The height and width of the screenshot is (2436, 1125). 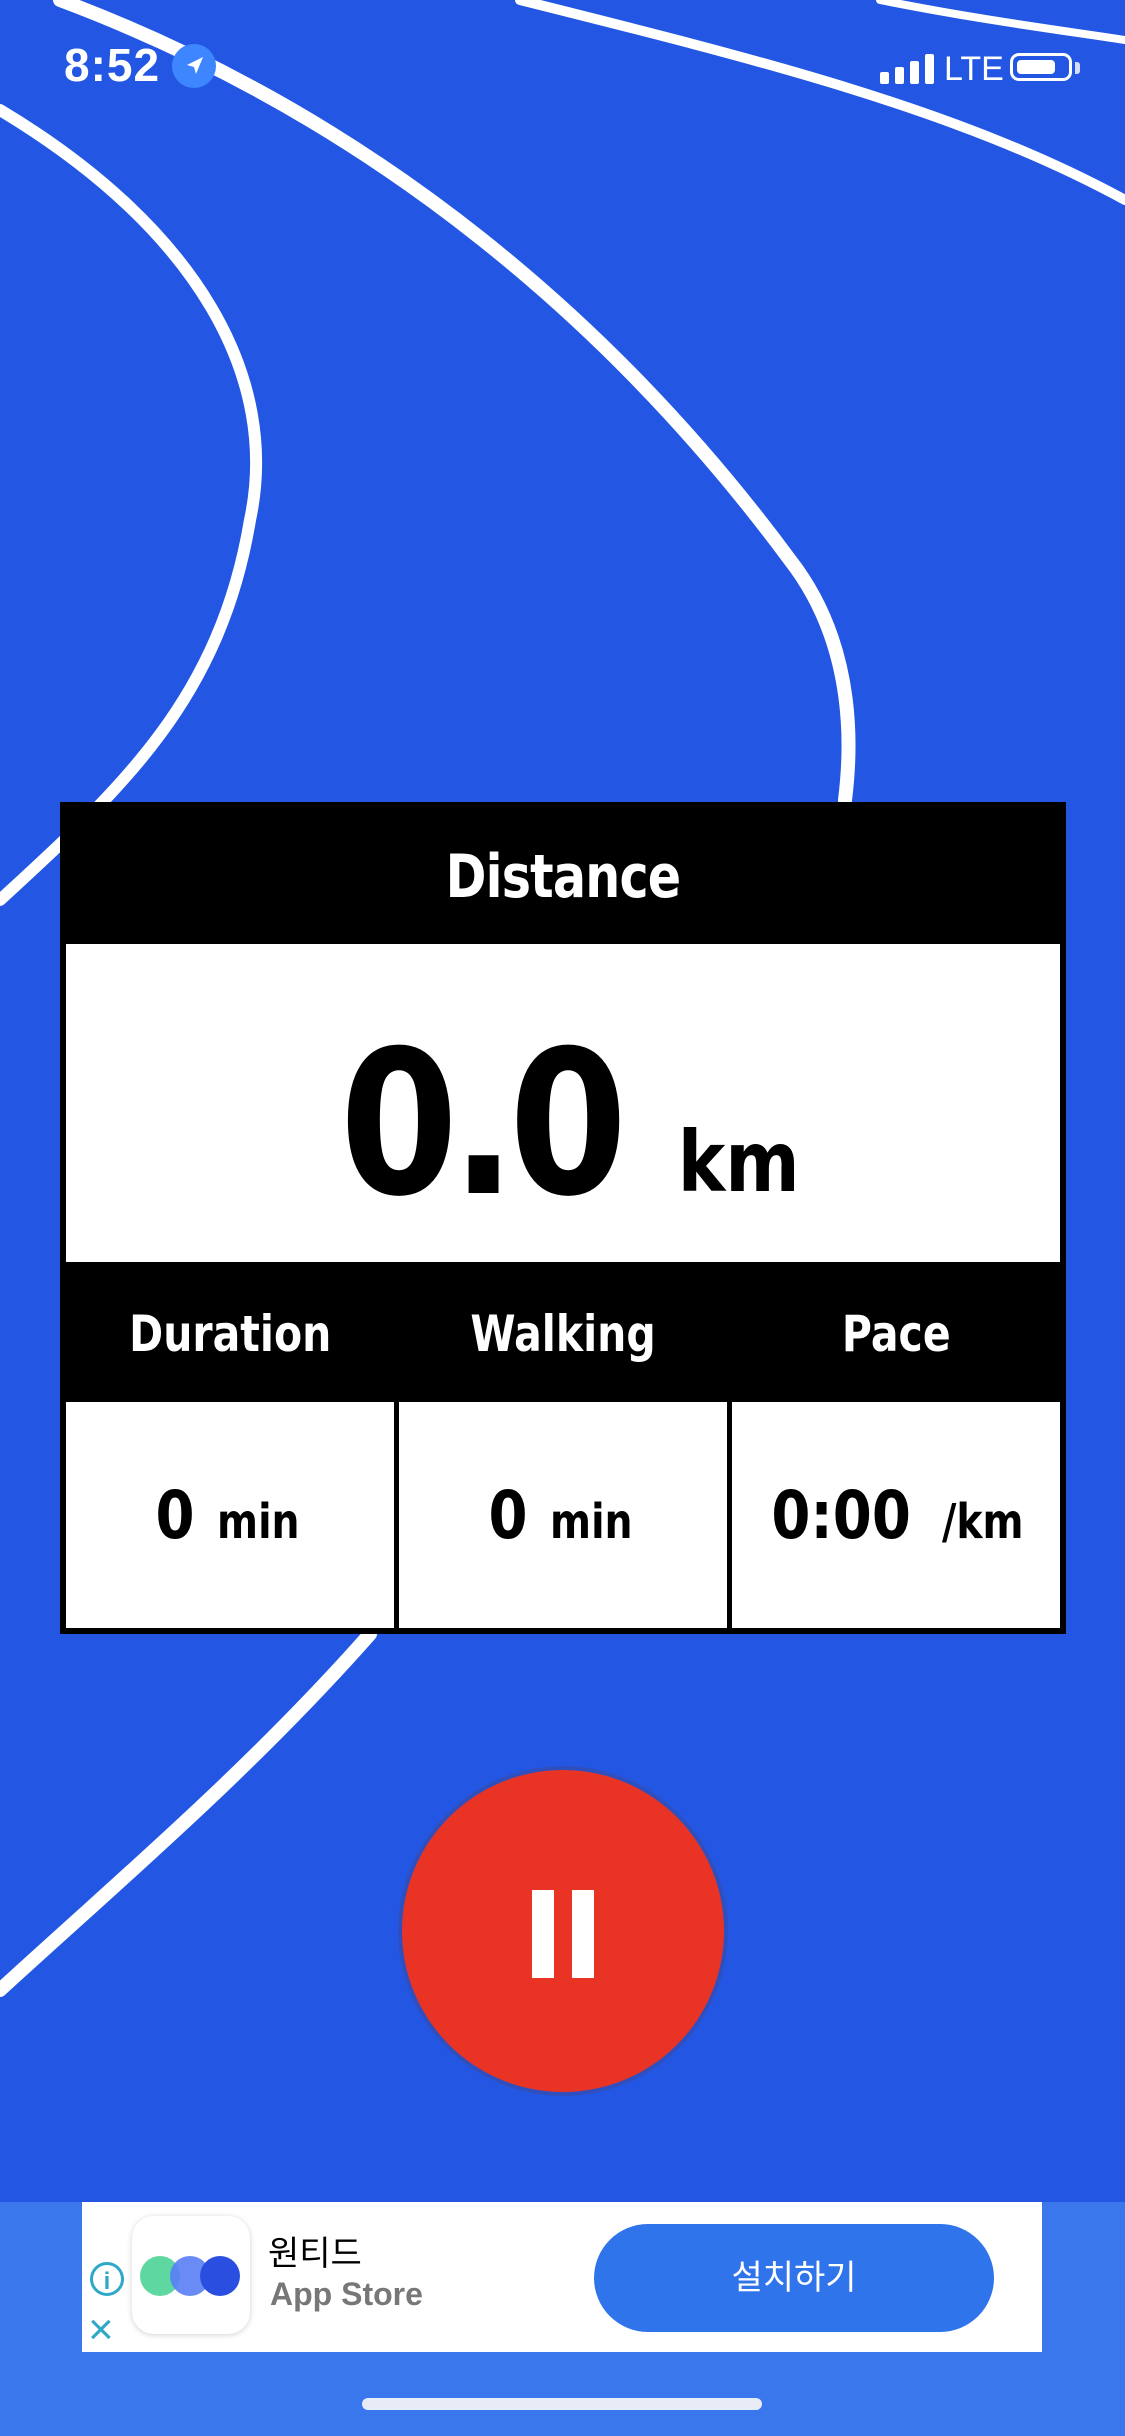 What do you see at coordinates (563, 877) in the screenshot?
I see `distance-label: Distance` at bounding box center [563, 877].